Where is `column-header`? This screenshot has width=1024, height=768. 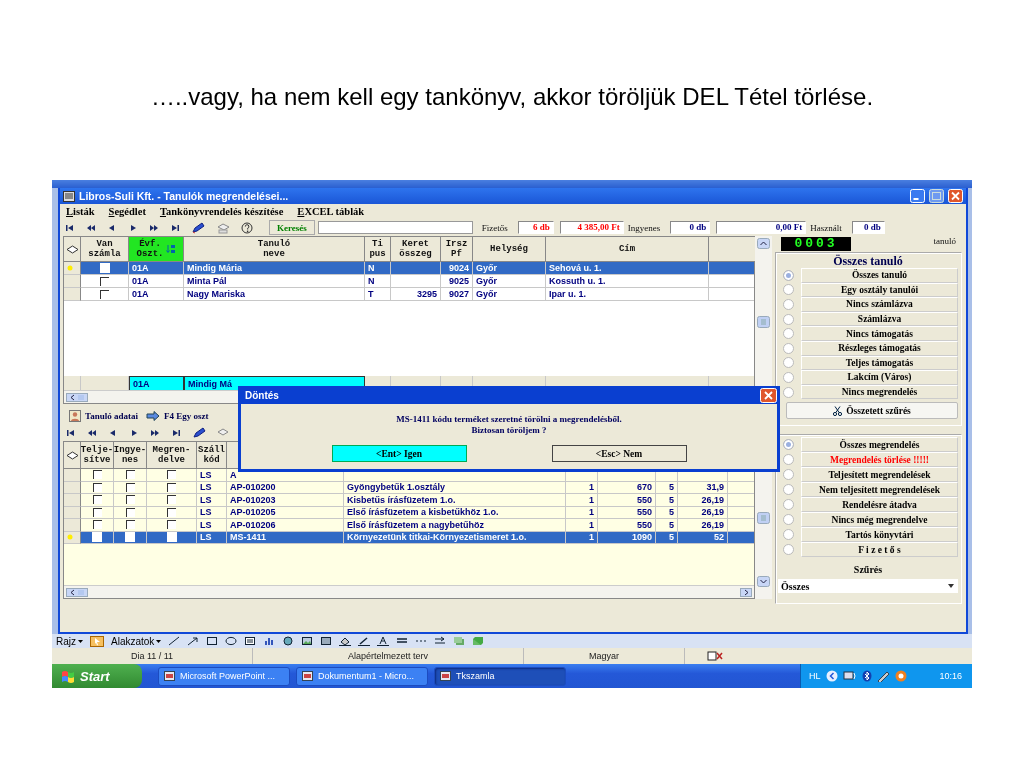 column-header is located at coordinates (732, 249).